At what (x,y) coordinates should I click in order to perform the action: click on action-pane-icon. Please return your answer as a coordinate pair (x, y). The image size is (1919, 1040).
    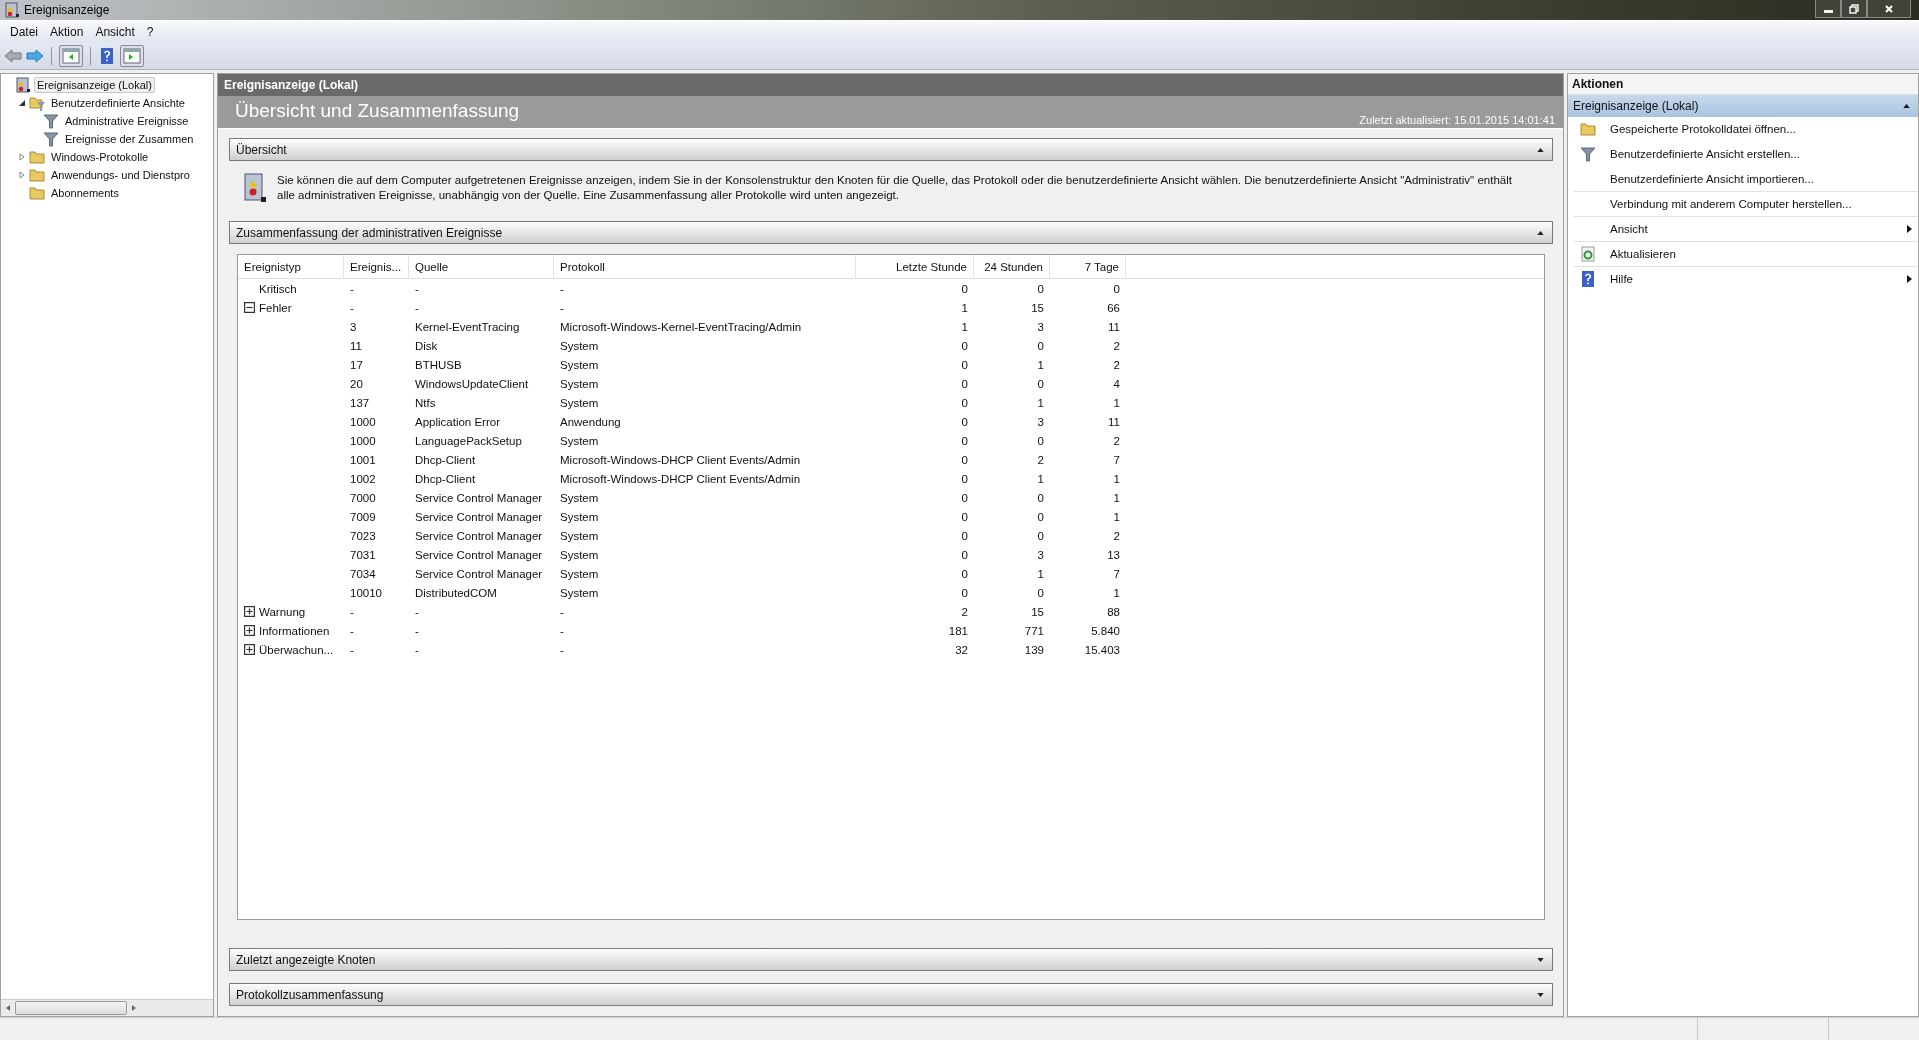
    Looking at the image, I should click on (132, 56).